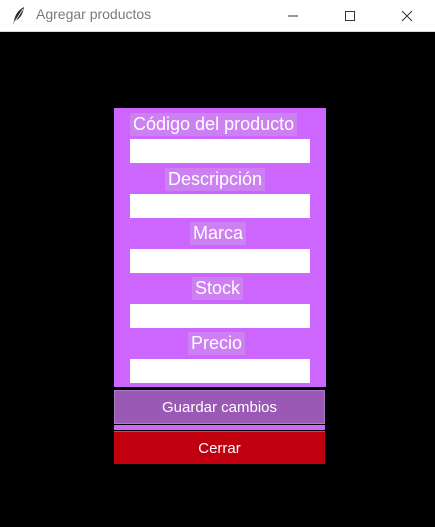  I want to click on close-window-button, so click(406, 16).